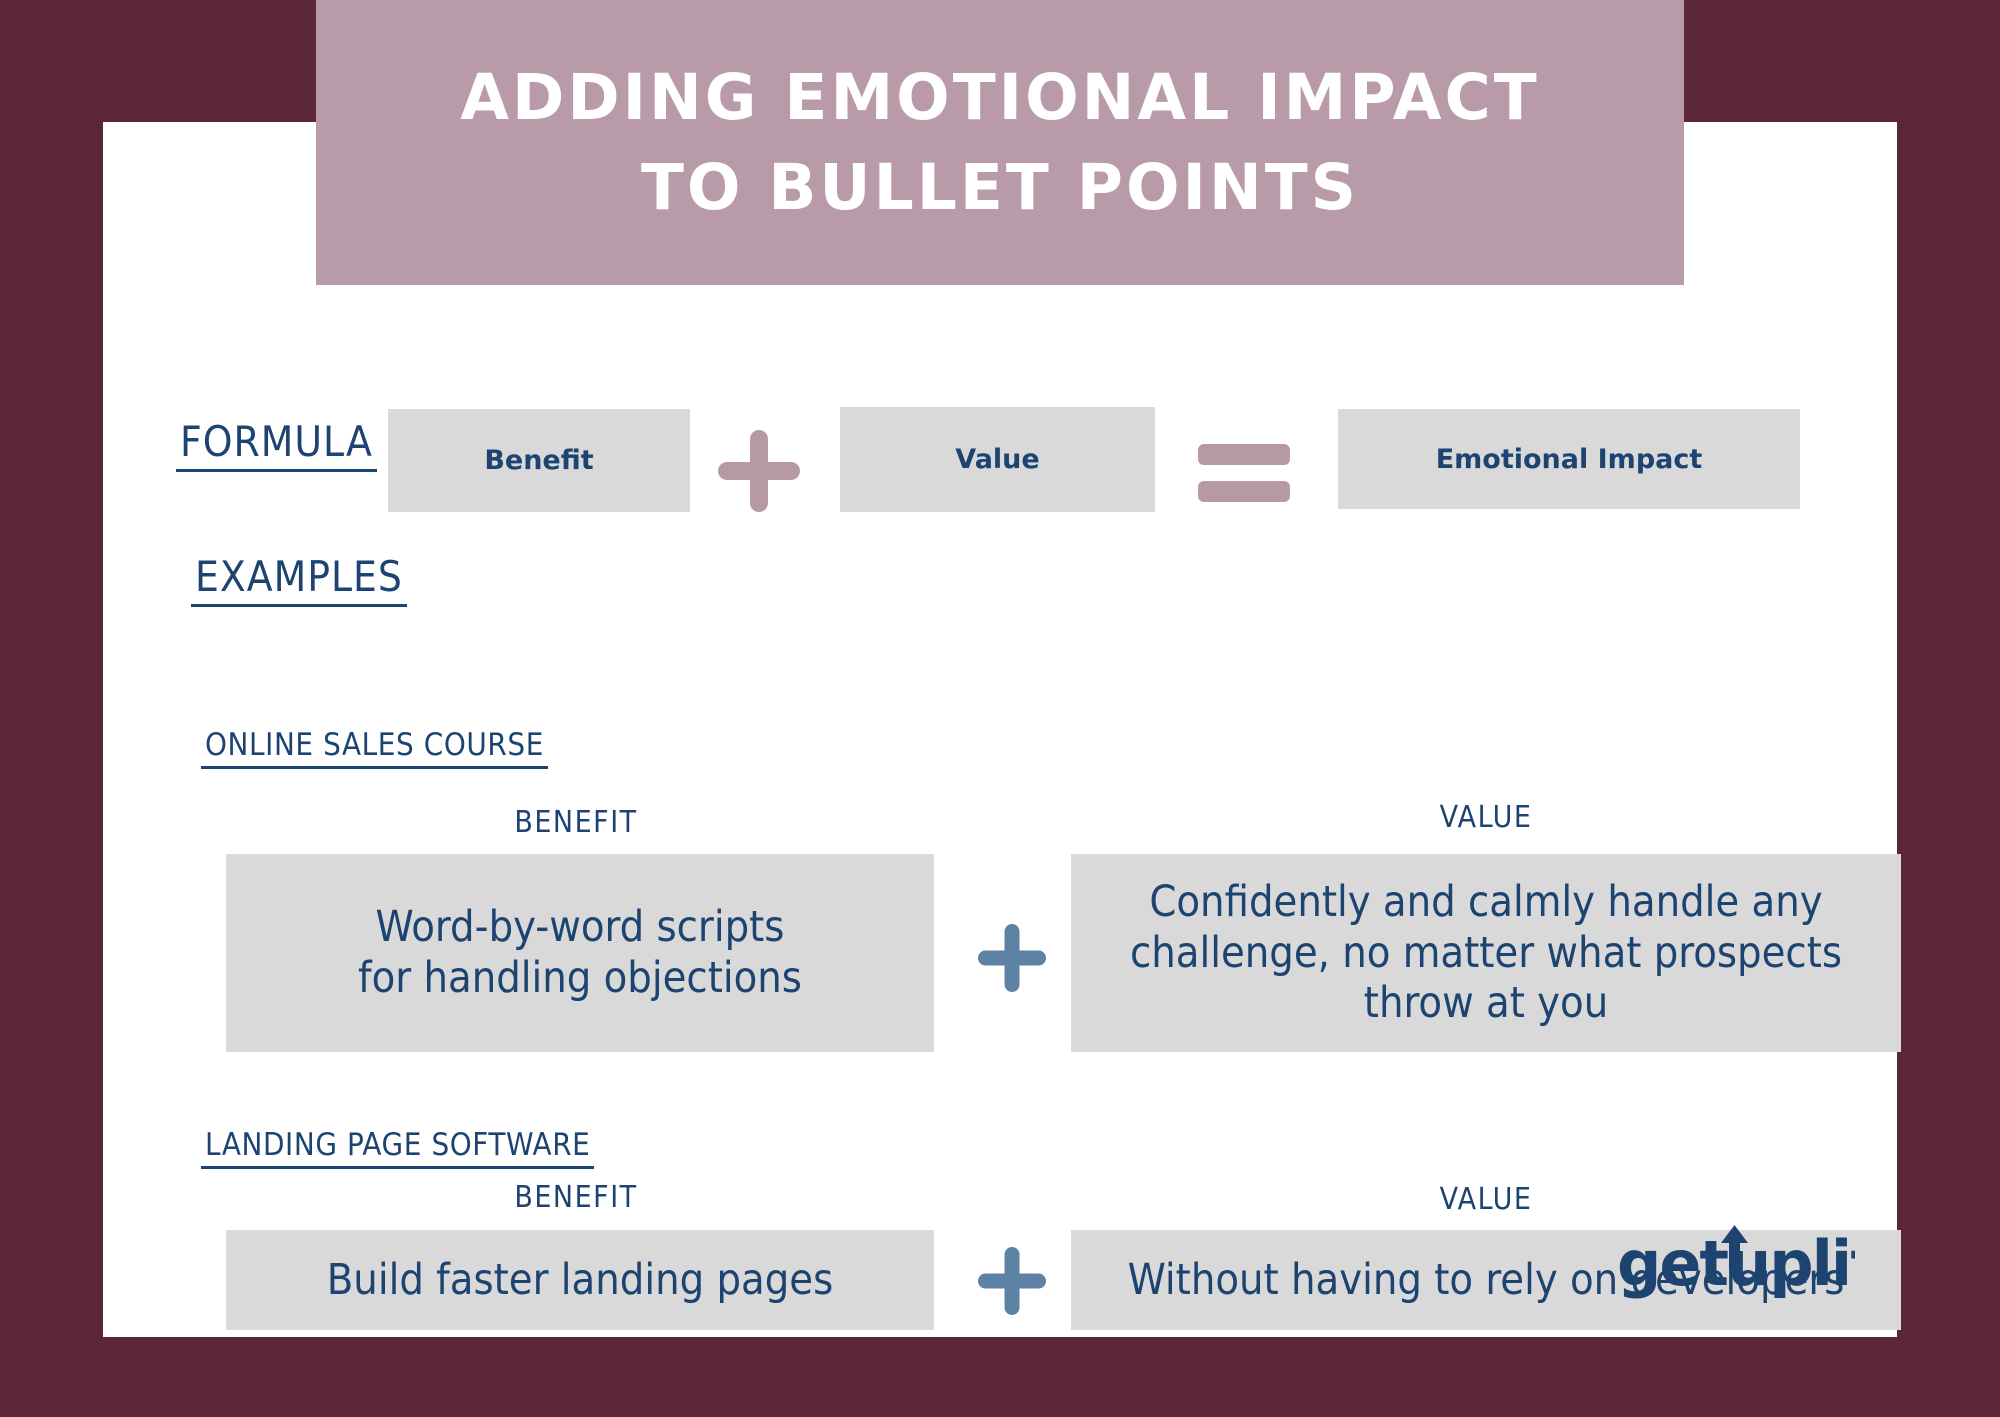 This screenshot has height=1417, width=2000. I want to click on formula-value-label: Value, so click(997, 459).